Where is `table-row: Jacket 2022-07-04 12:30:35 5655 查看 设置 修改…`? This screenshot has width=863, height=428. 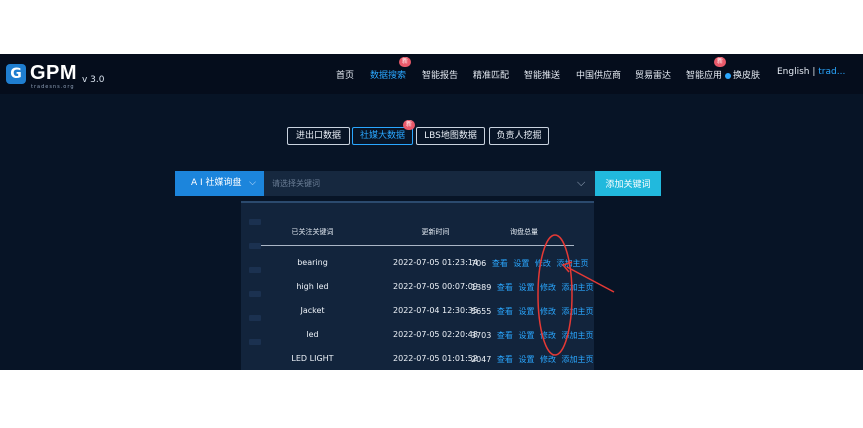 table-row: Jacket 2022-07-04 12:30:35 5655 查看 设置 修改… is located at coordinates (427, 315).